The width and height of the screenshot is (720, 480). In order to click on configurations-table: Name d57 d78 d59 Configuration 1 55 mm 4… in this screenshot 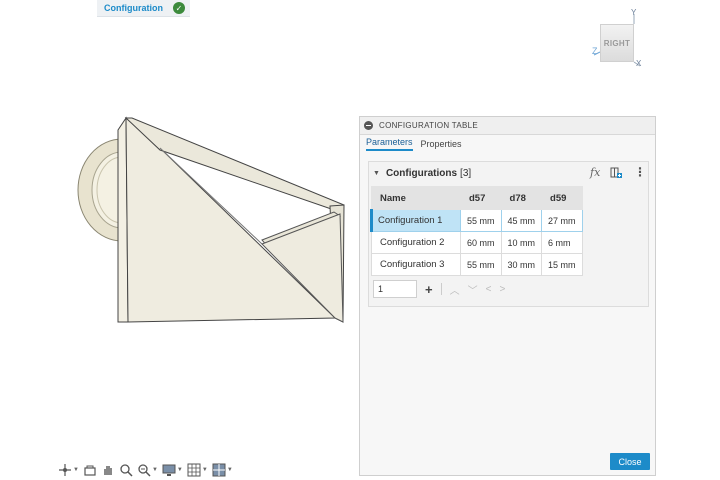, I will do `click(476, 231)`.